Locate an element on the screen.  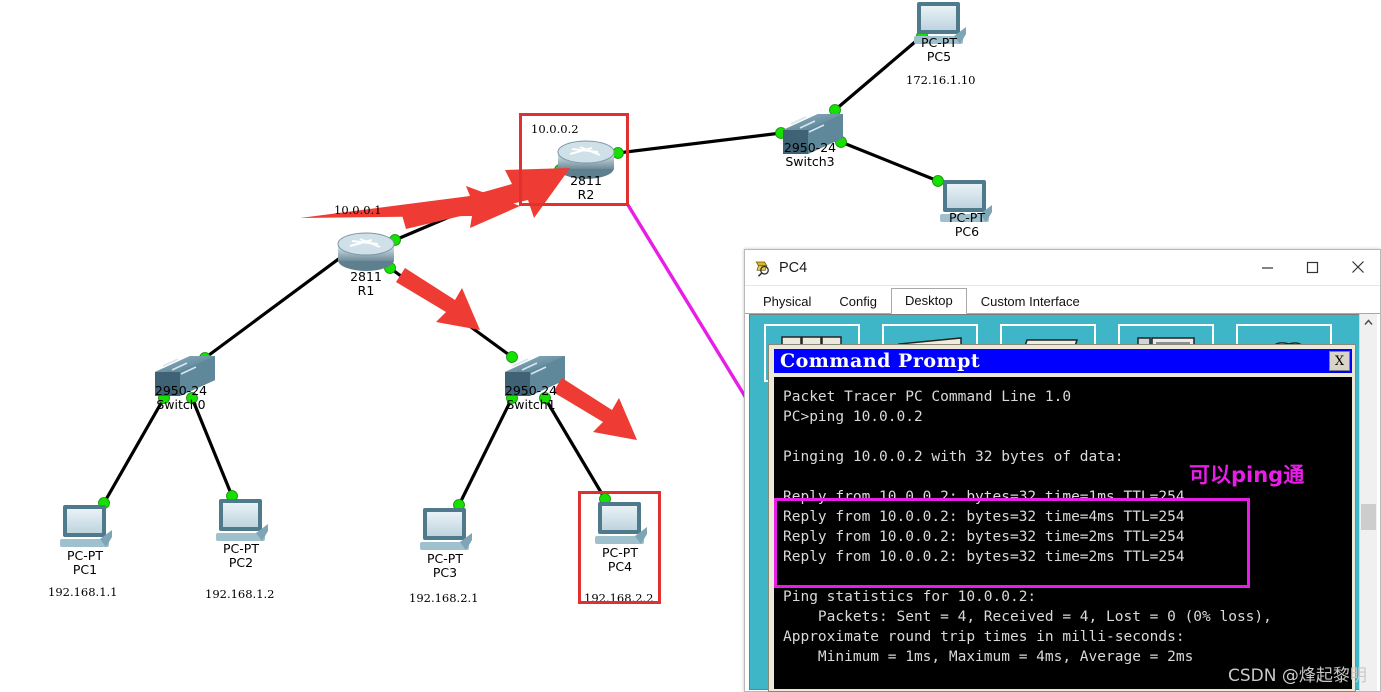
command-prompt-title: Command Prompt is located at coordinates (880, 361).